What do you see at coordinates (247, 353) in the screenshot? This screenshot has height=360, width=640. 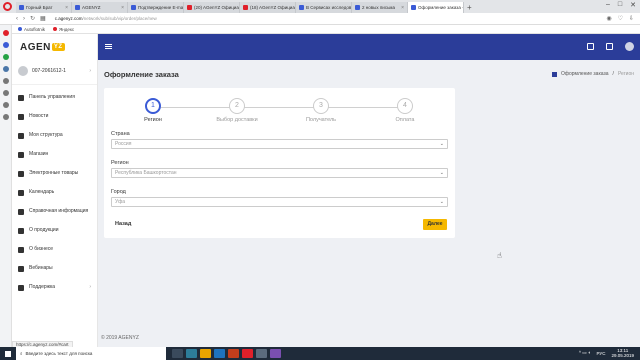 I see `opera-taskbar-icon` at bounding box center [247, 353].